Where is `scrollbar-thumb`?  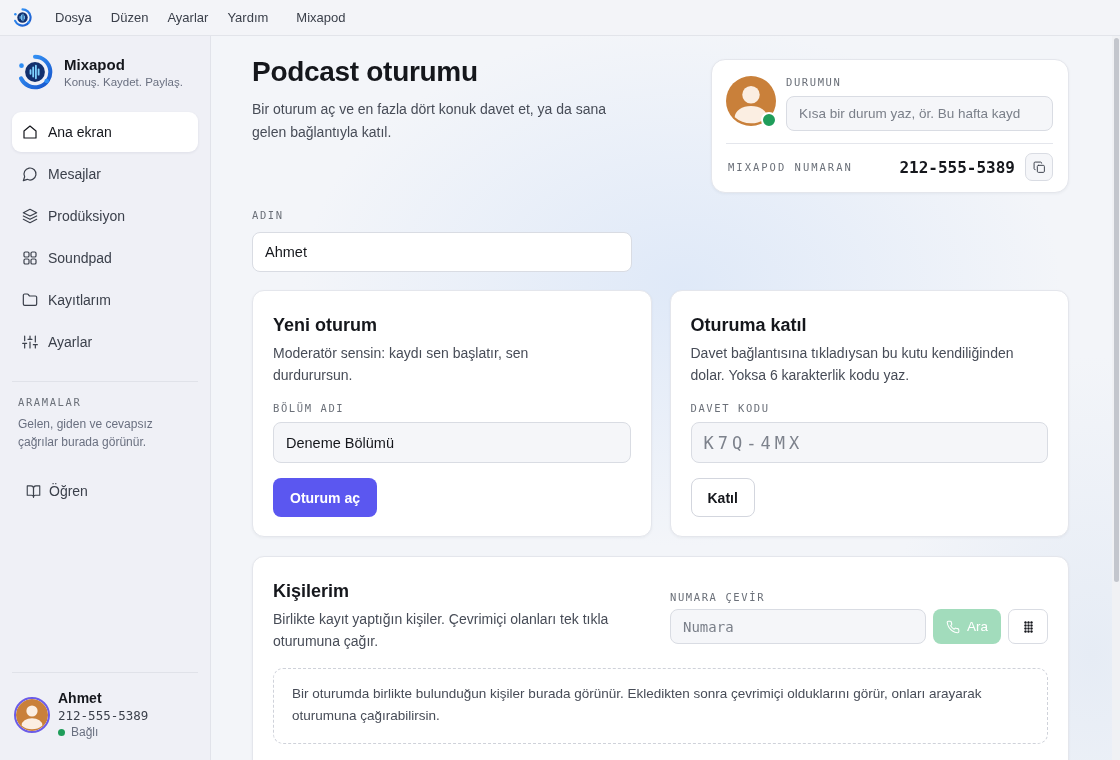 scrollbar-thumb is located at coordinates (1116, 310).